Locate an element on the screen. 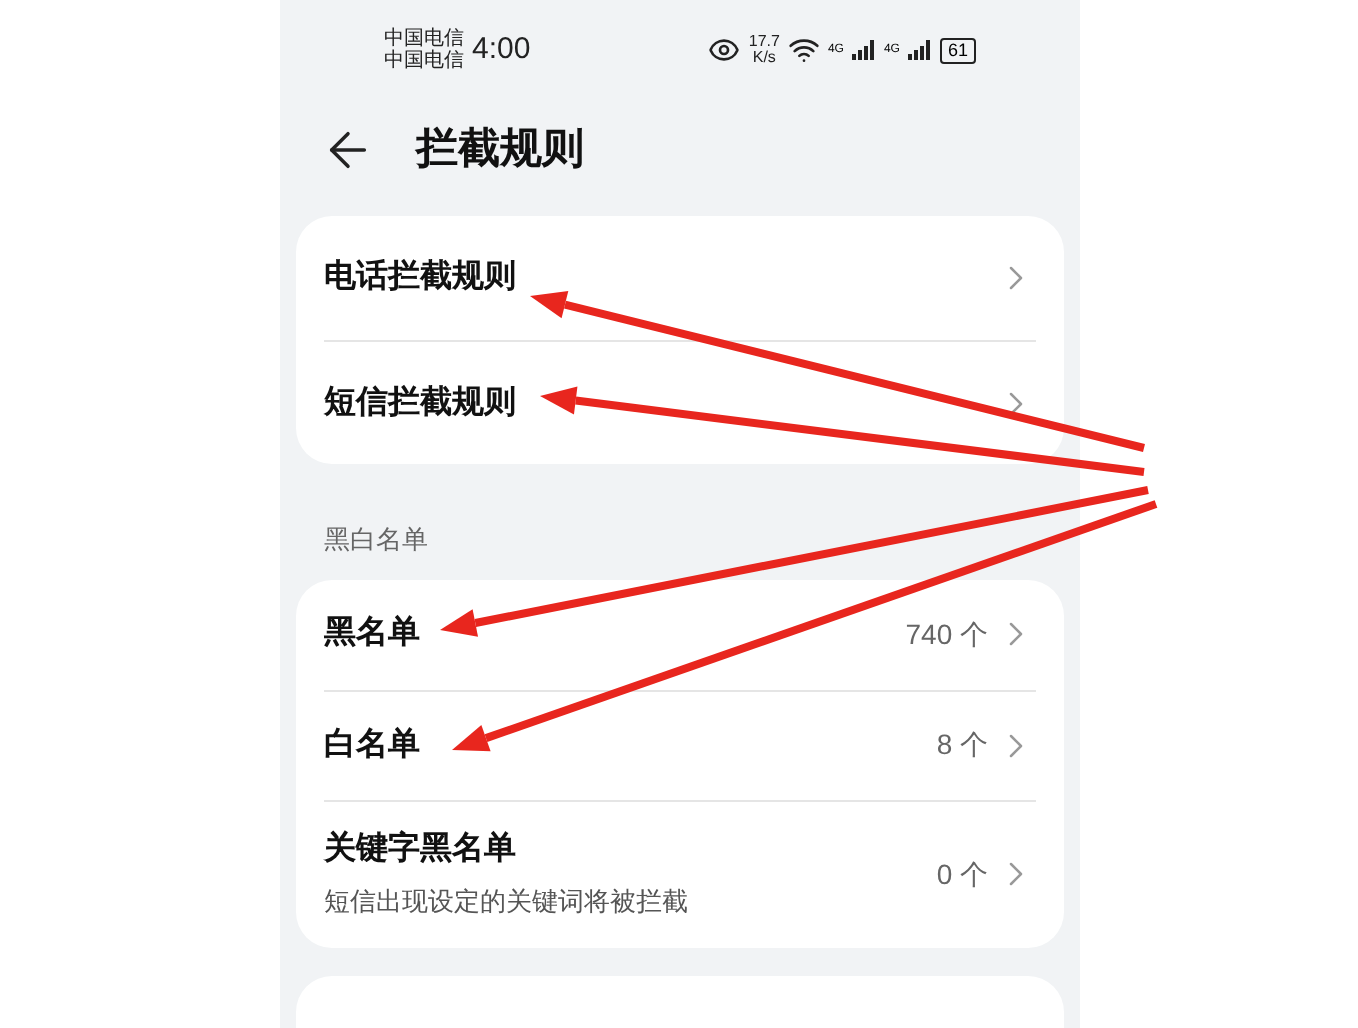 Image resolution: width=1358 pixels, height=1028 pixels. speed-unit: K/s is located at coordinates (764, 58).